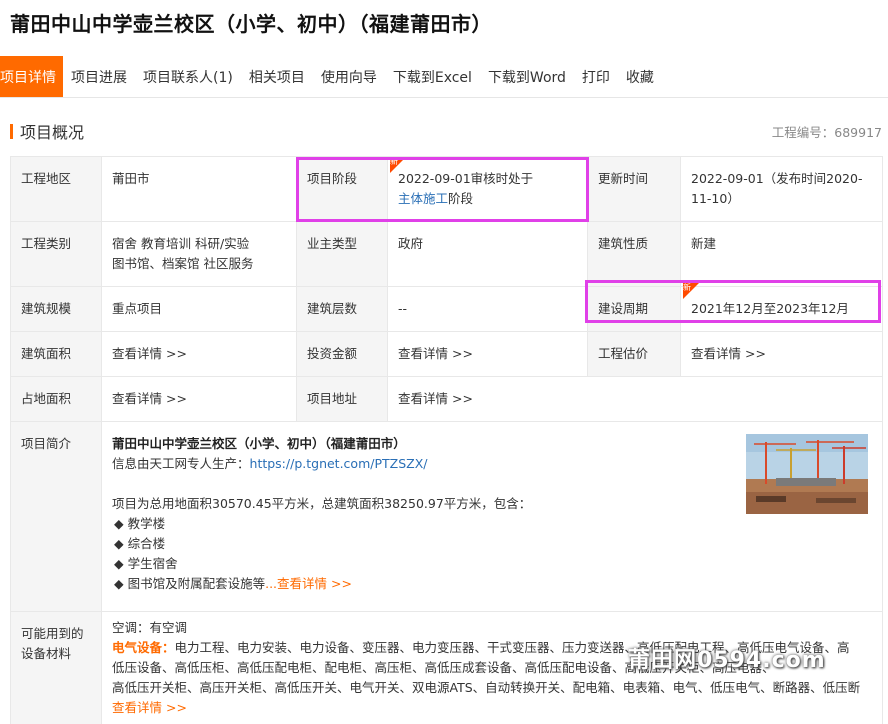  I want to click on new-badge-stage: 新, so click(398, 165).